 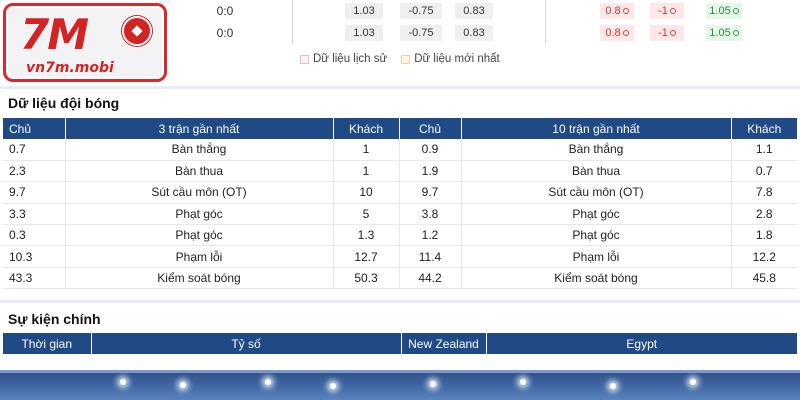 What do you see at coordinates (763, 256) in the screenshot?
I see `stat-cell: 12.2` at bounding box center [763, 256].